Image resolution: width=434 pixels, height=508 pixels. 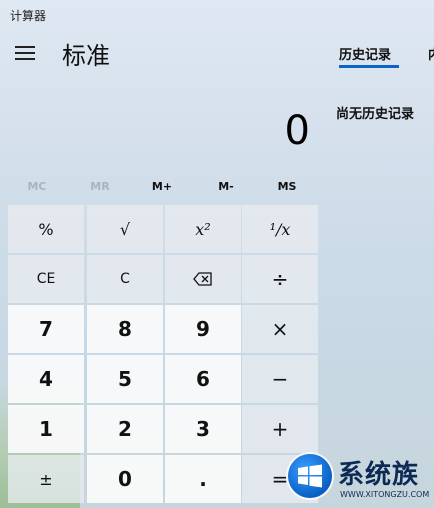 I want to click on memory-add-button: M+, so click(x=162, y=186).